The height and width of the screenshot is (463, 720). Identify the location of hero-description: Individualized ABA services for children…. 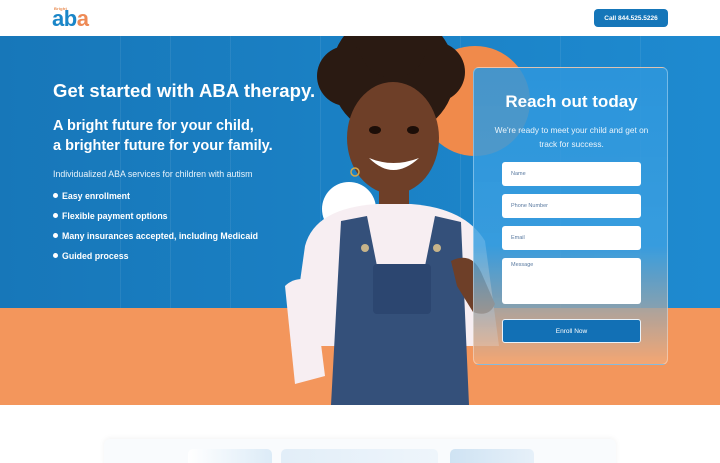
(153, 174).